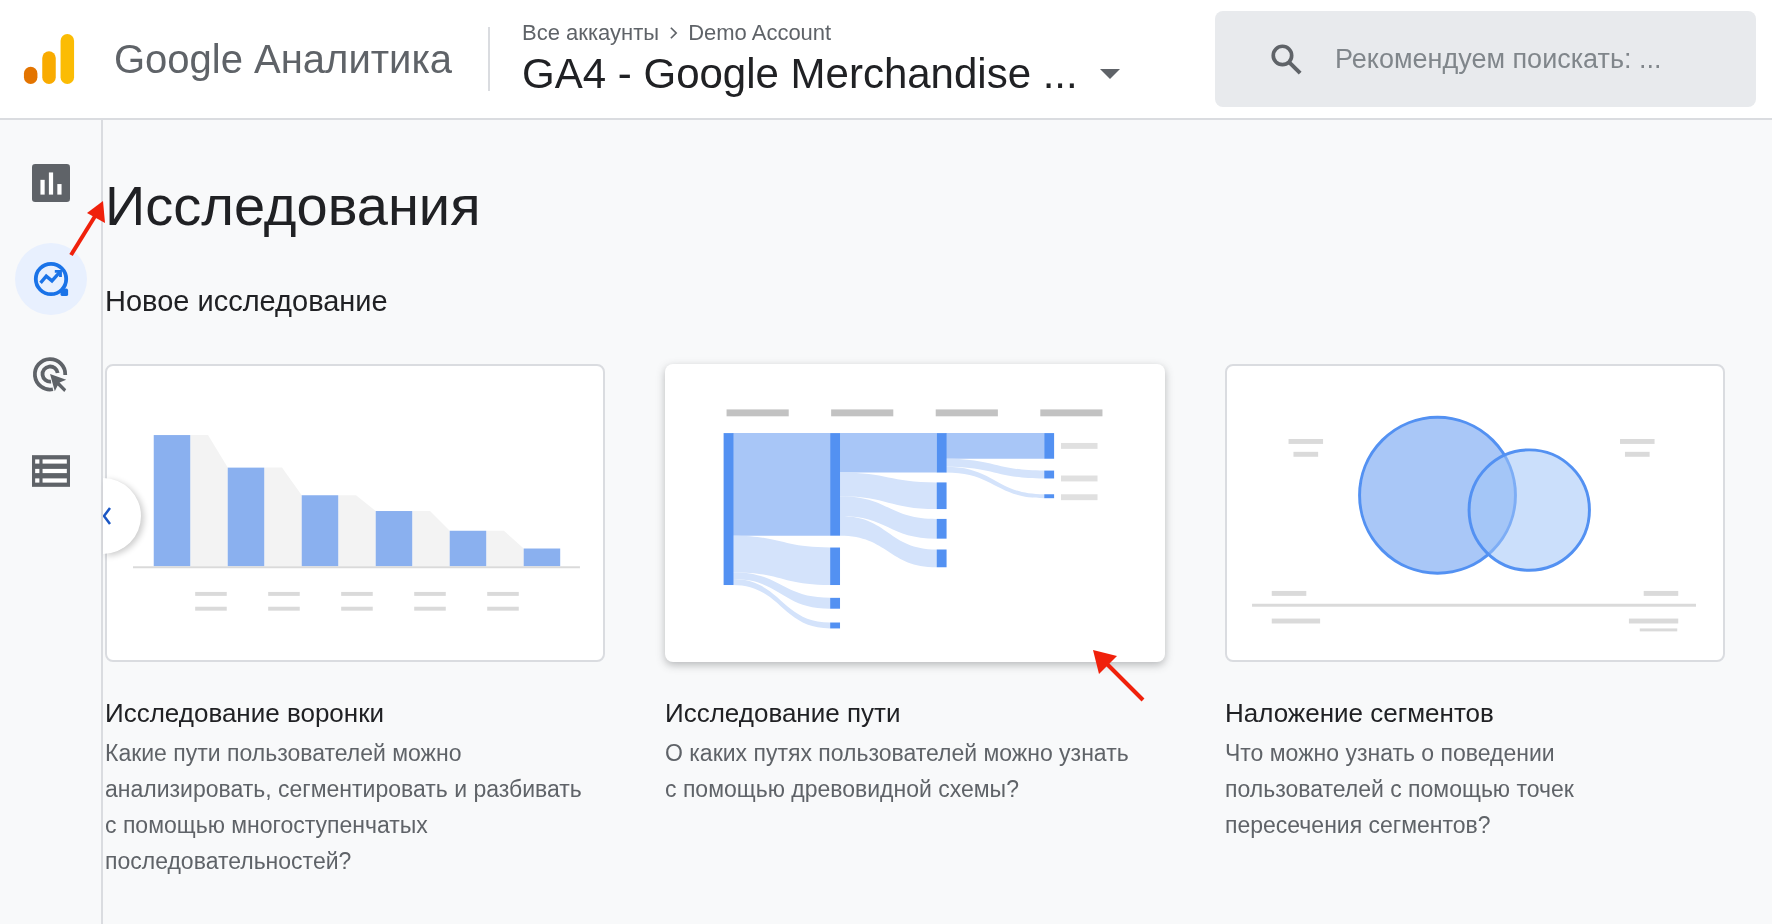  I want to click on trend-chart-icon, so click(50, 279).